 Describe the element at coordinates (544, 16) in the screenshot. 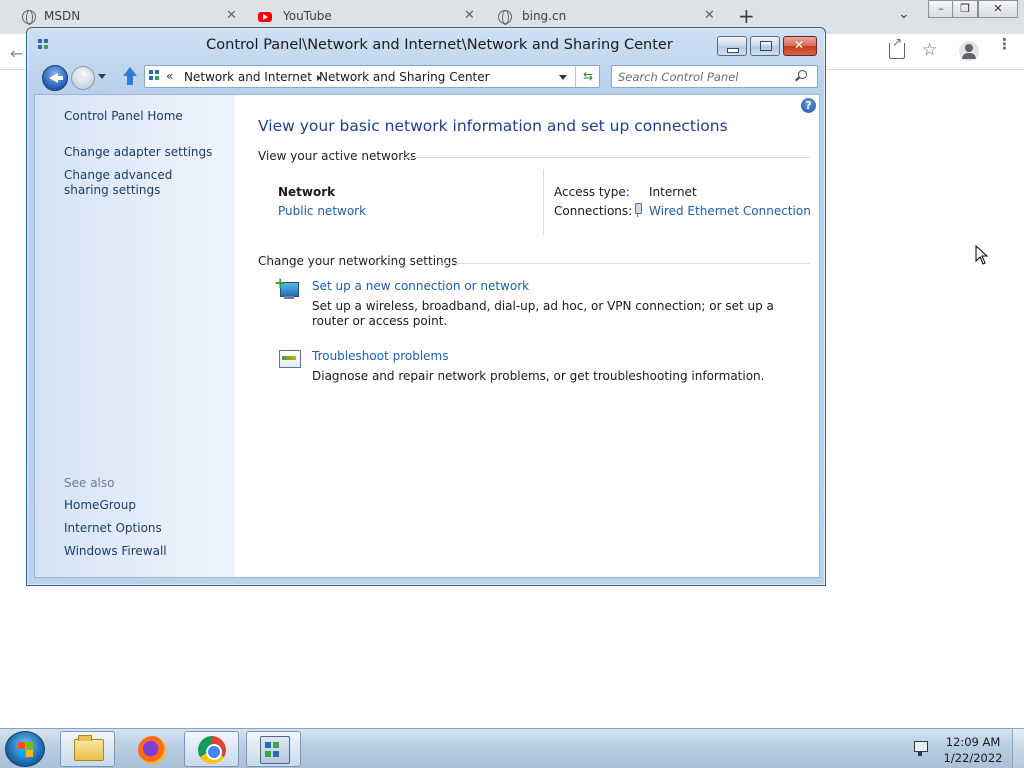

I see `tab-title: bing.cn` at that location.